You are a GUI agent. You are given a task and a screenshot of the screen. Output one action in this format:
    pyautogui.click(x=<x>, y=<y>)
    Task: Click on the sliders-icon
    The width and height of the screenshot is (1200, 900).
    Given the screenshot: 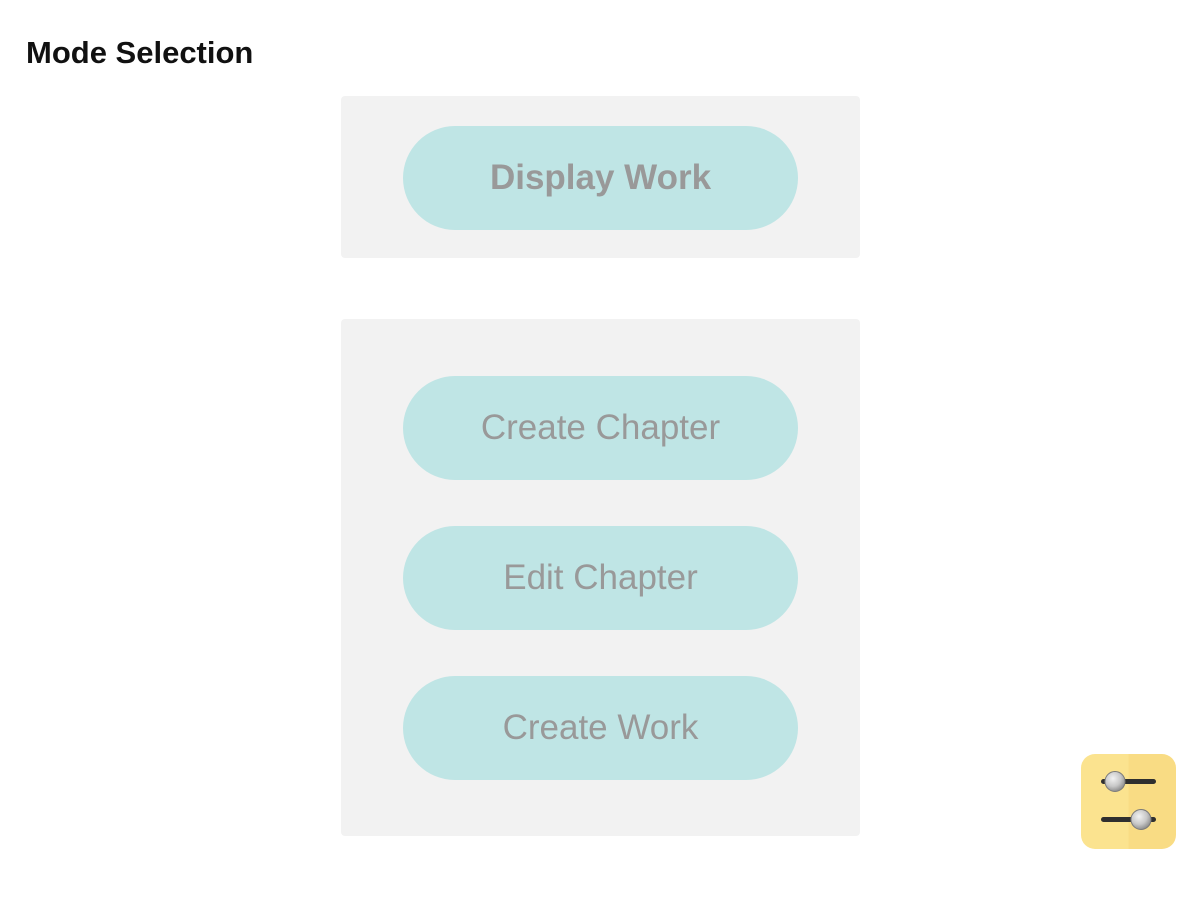 What is the action you would take?
    pyautogui.click(x=1128, y=800)
    